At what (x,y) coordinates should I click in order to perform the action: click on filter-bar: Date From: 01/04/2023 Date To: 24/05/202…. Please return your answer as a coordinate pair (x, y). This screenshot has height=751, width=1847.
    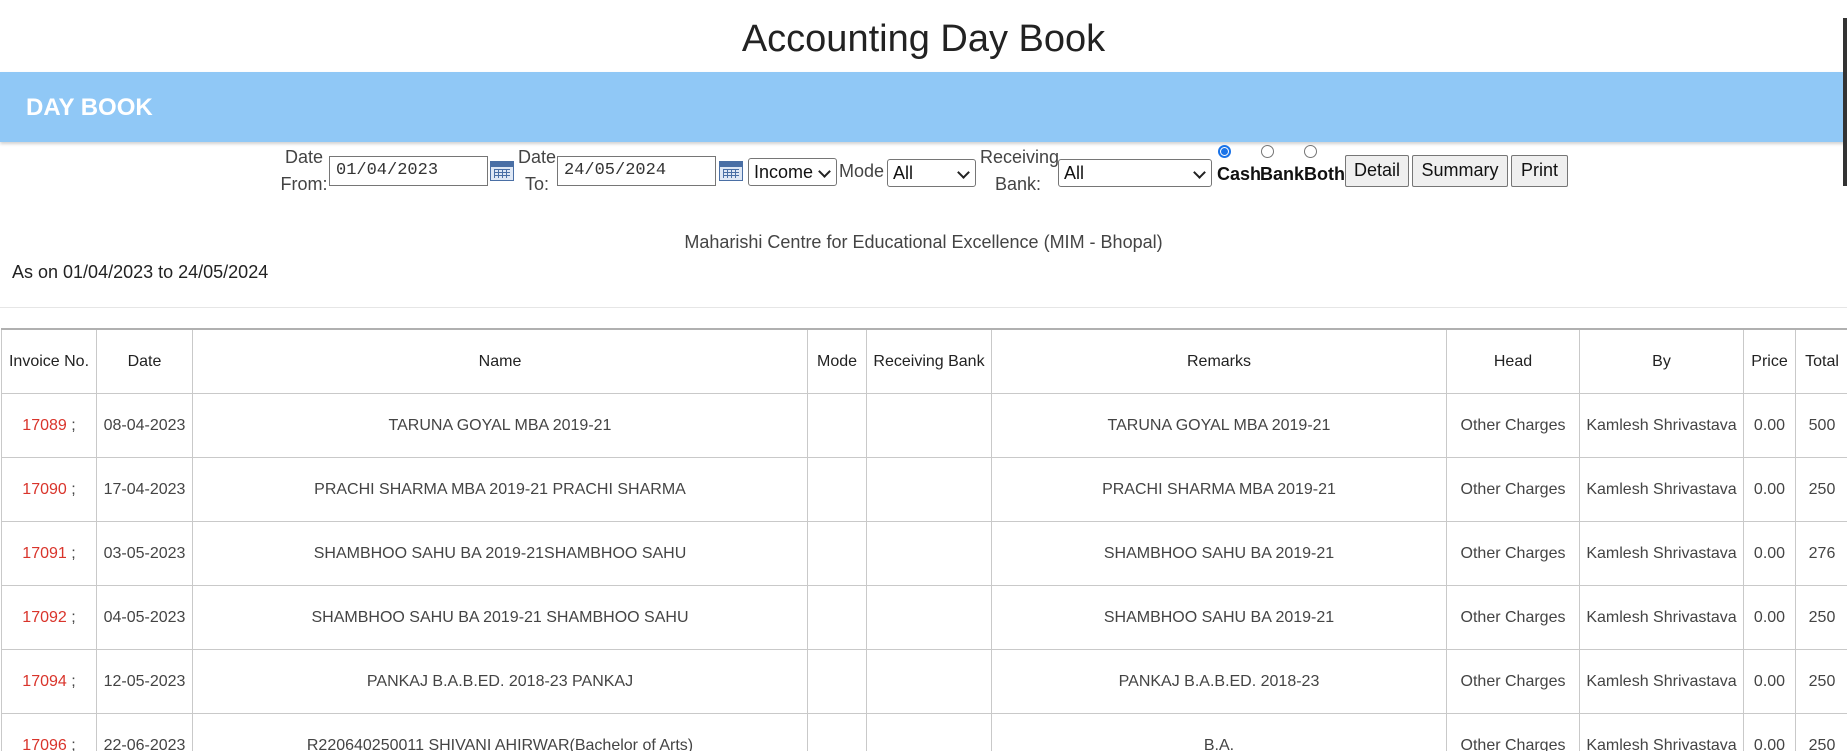
    Looking at the image, I should click on (923, 174).